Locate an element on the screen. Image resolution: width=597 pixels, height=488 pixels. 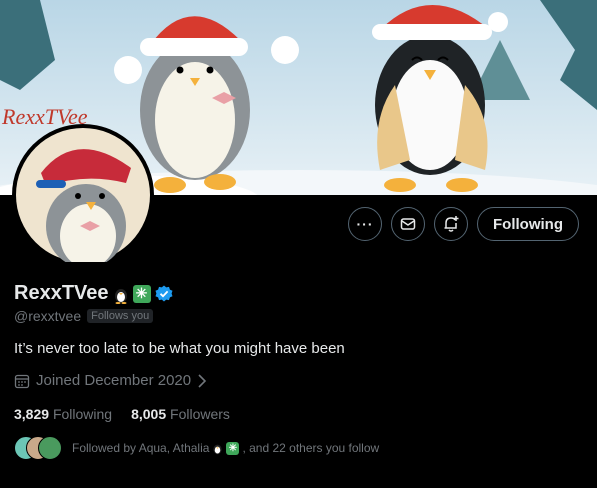
verified-badge-icon is located at coordinates (164, 294).